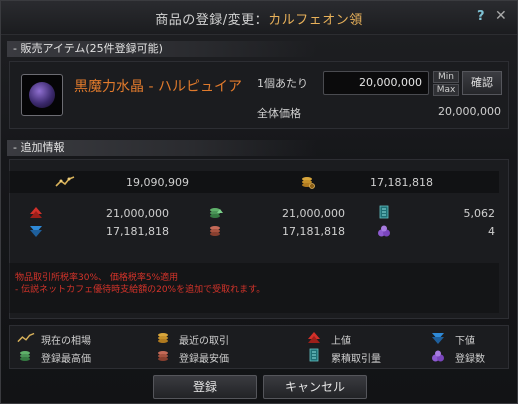  I want to click on legend-highest-price-icon, so click(25, 356).